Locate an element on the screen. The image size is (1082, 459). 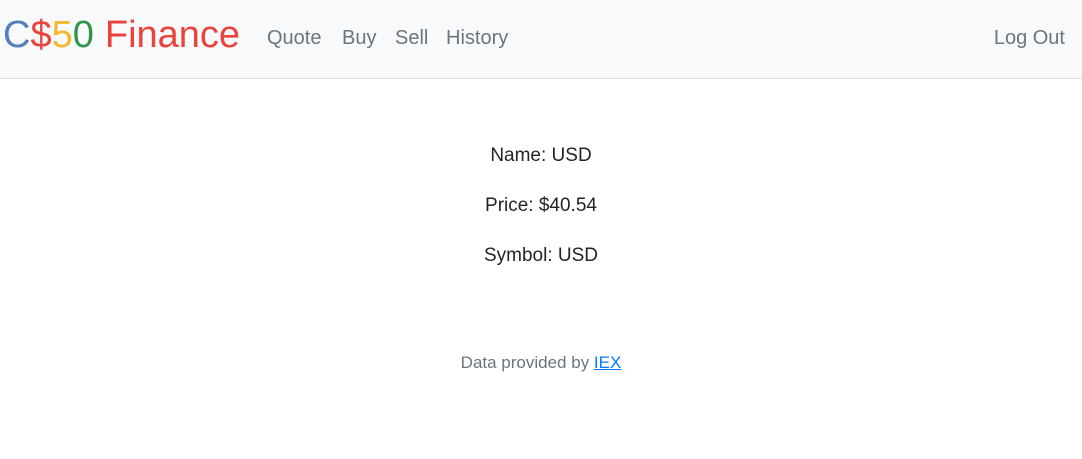
nav-history-link: History is located at coordinates (477, 38).